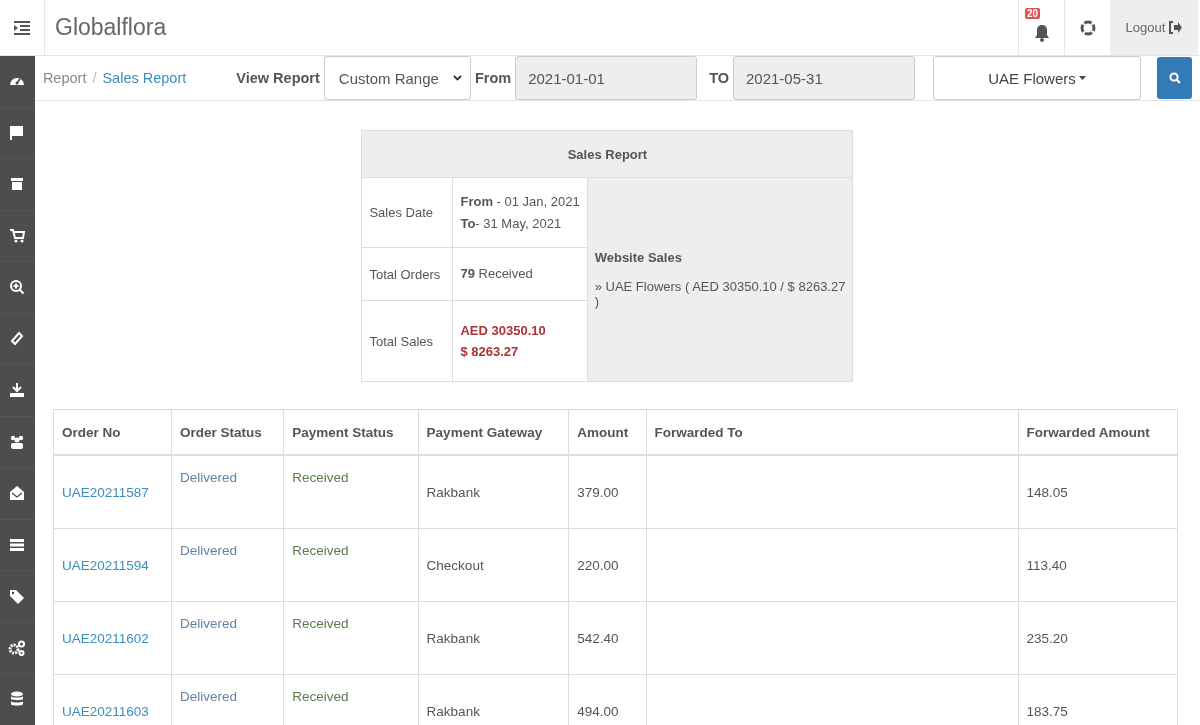 The height and width of the screenshot is (725, 1200). What do you see at coordinates (112, 699) in the screenshot?
I see `order-link: UAE20211603` at bounding box center [112, 699].